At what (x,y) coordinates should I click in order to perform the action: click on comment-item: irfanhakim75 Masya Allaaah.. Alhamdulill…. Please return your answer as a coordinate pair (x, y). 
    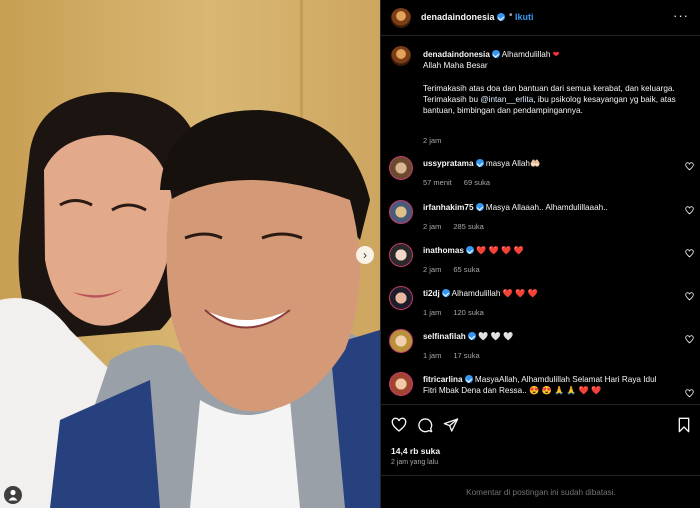
    Looking at the image, I should click on (540, 218).